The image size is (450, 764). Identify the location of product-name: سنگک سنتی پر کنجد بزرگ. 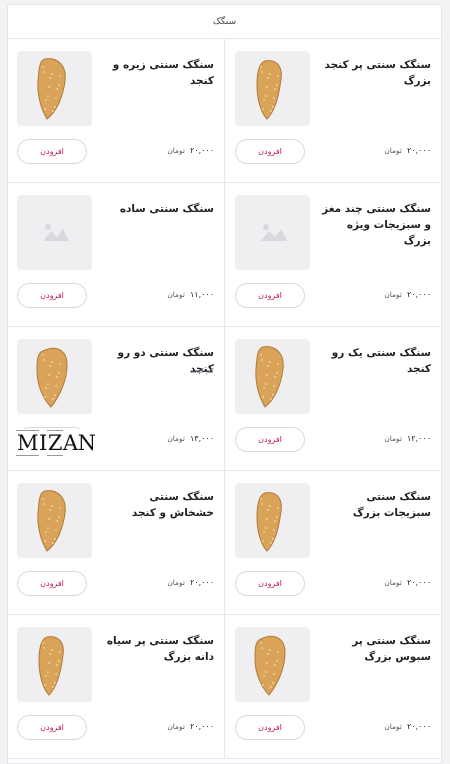
(377, 73).